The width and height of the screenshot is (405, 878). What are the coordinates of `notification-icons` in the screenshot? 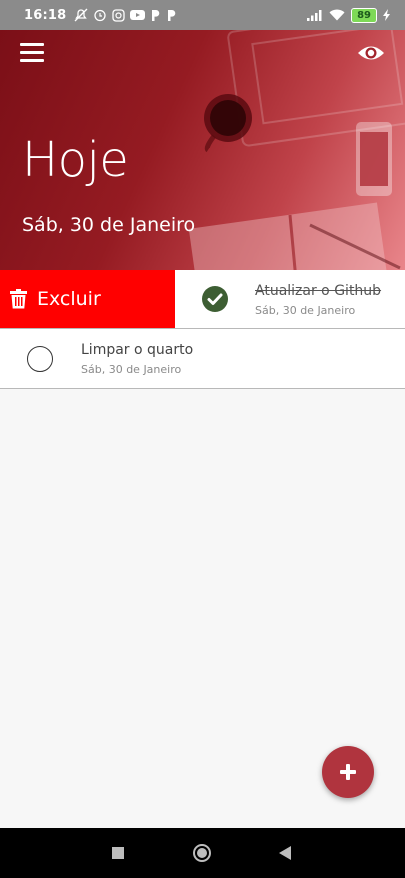 It's located at (125, 15).